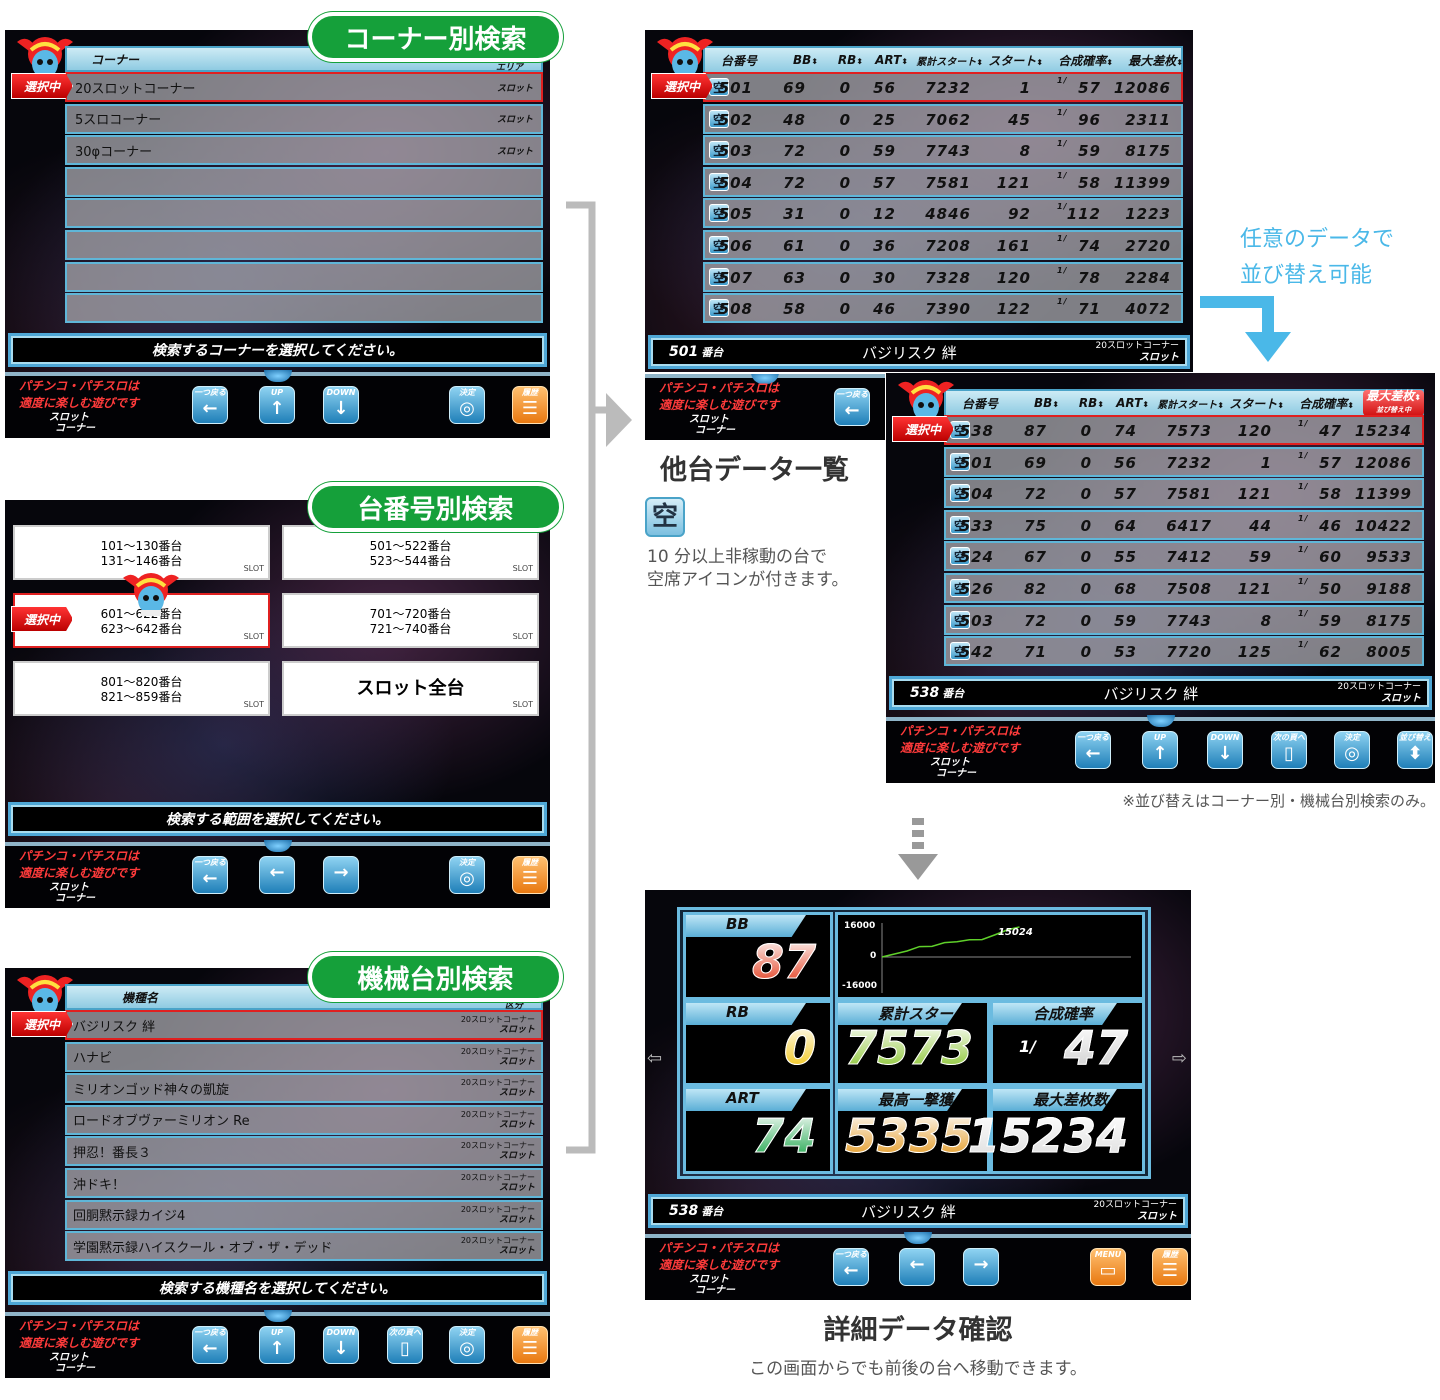  What do you see at coordinates (304, 1088) in the screenshot?
I see `machine-row: ミリオンゴッド神々の凱旋 20スロットコーナー スロット` at bounding box center [304, 1088].